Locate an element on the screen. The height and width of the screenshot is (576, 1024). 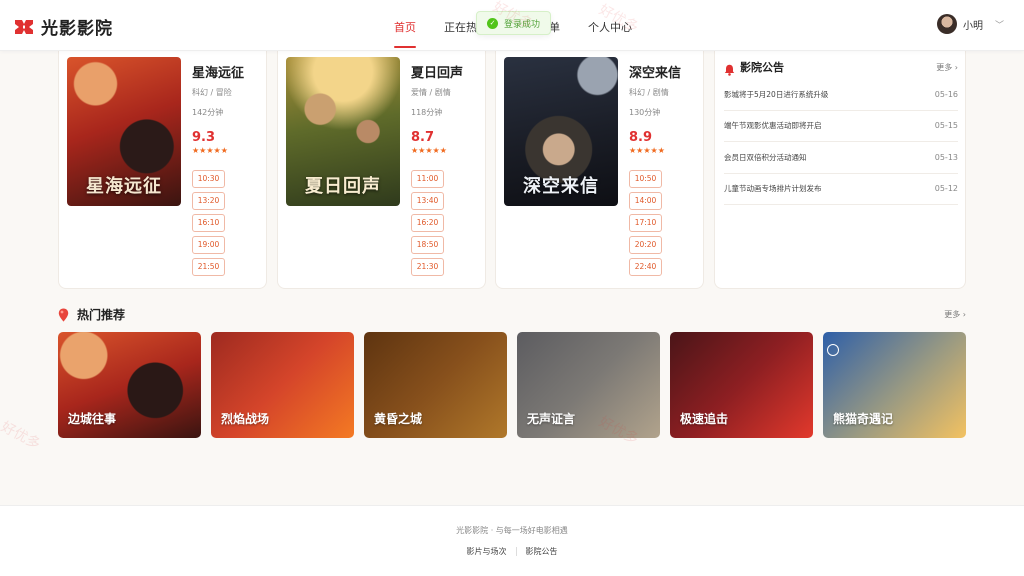
movie-score: 8.9 is located at coordinates (641, 137).